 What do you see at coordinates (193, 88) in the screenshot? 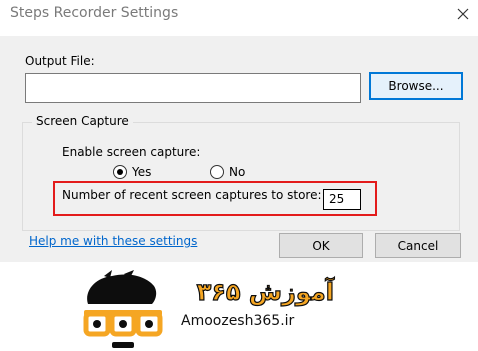
I see `output-file-input` at bounding box center [193, 88].